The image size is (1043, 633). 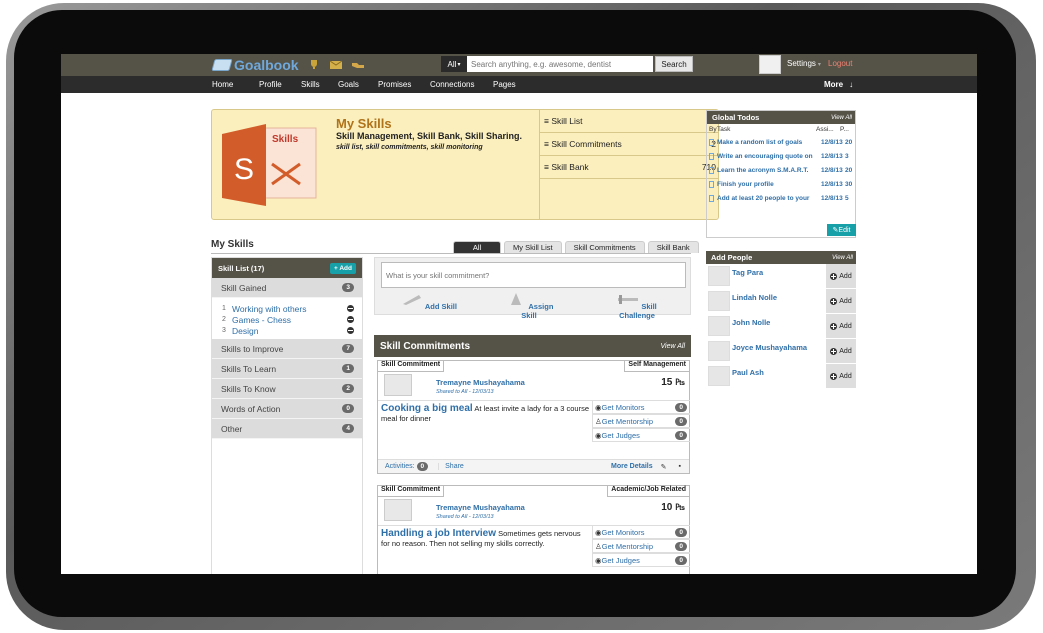 I want to click on group-skills-to-improve: Skills to Improve 7, so click(x=287, y=349).